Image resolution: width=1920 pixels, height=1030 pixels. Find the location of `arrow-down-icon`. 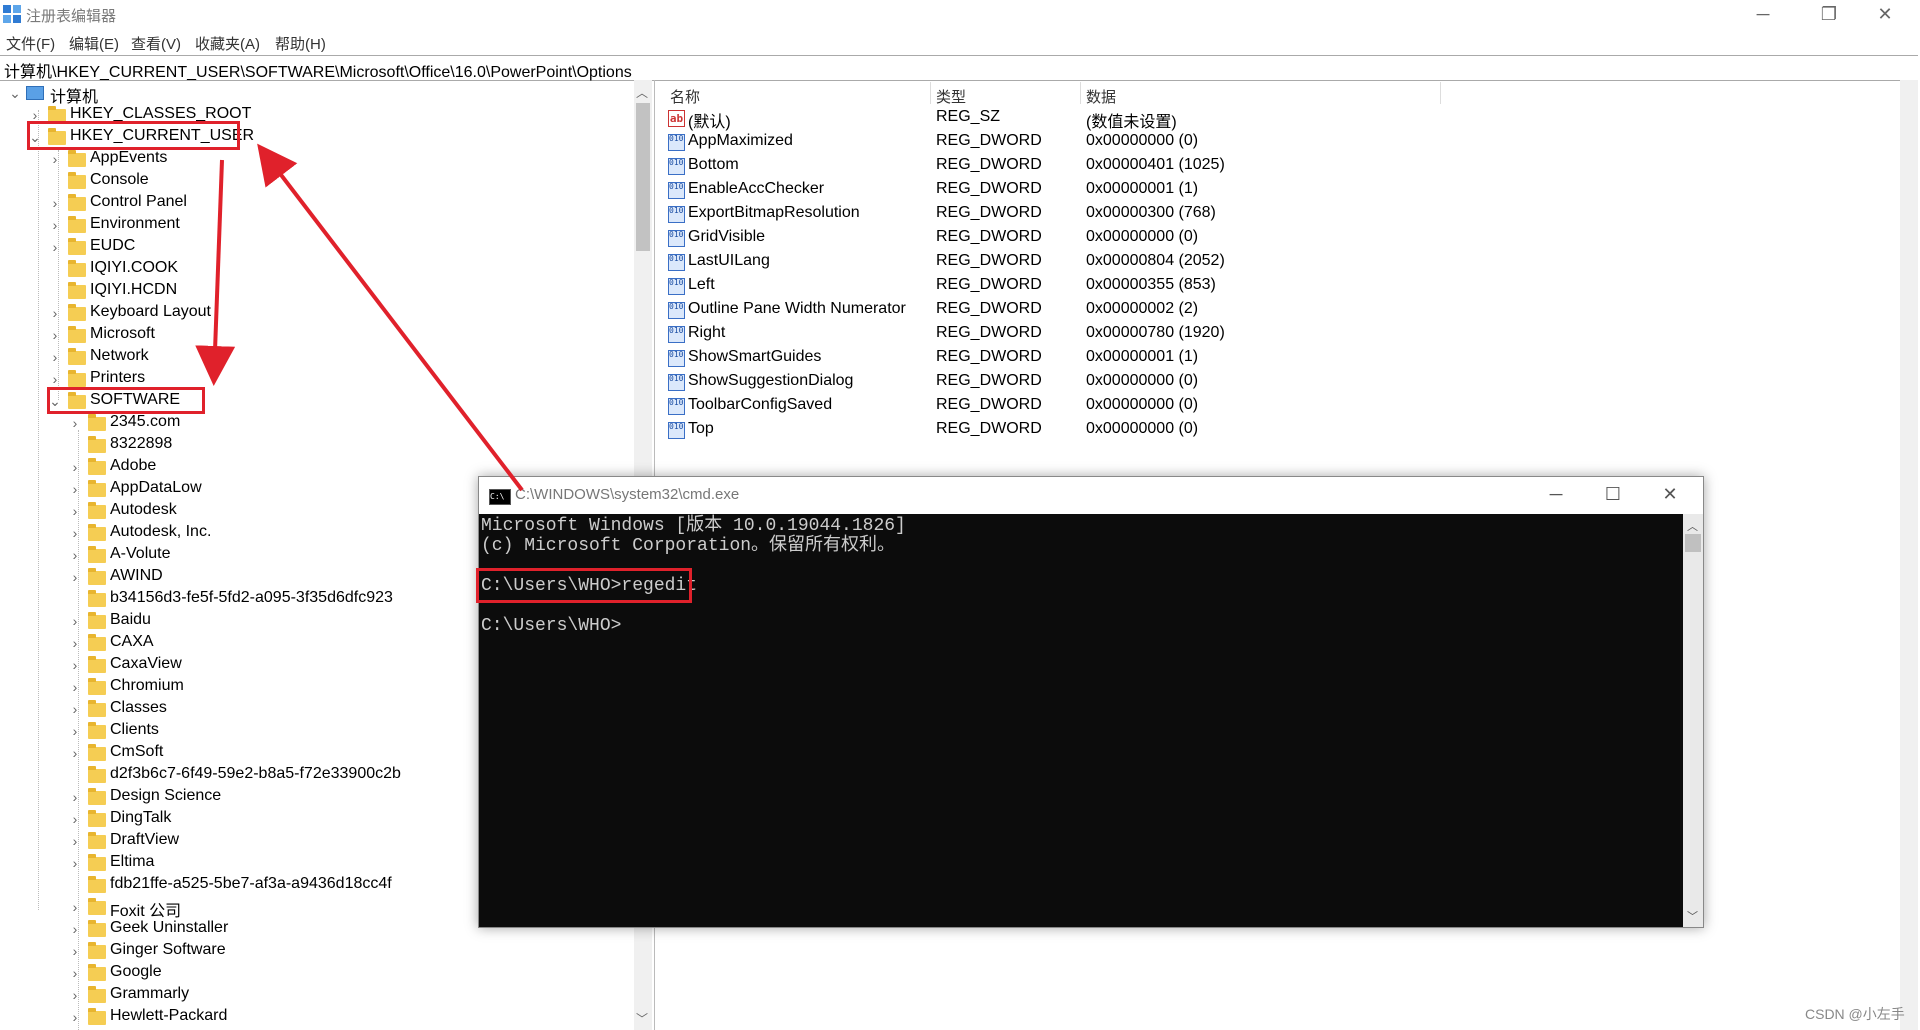

arrow-down-icon is located at coordinates (215, 272).